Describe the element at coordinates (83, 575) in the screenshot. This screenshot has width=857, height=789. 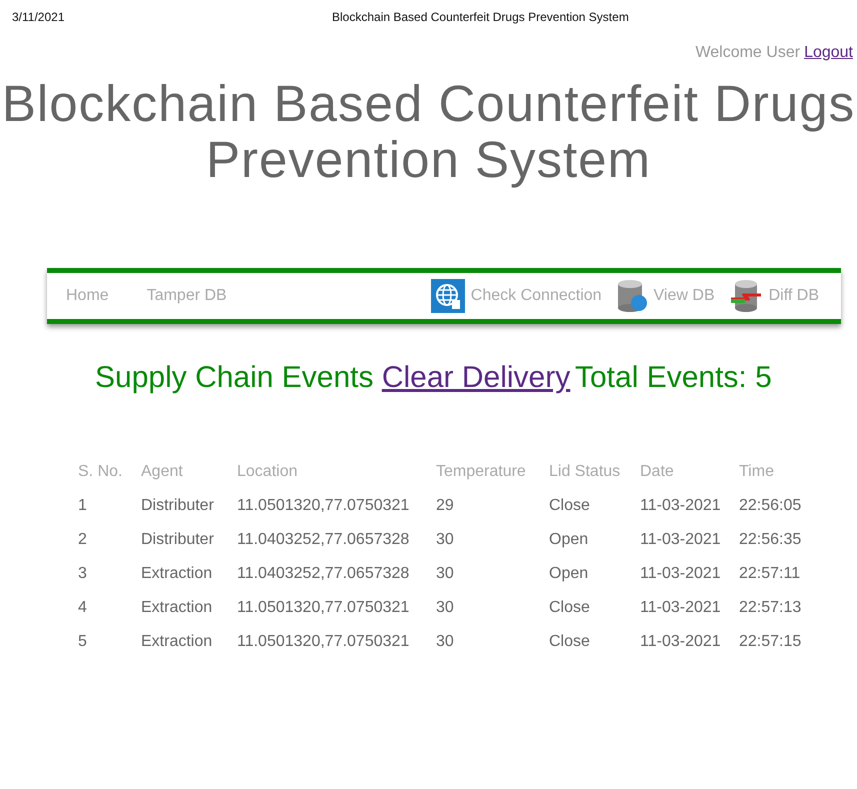
I see `table-cell-text: 3` at that location.